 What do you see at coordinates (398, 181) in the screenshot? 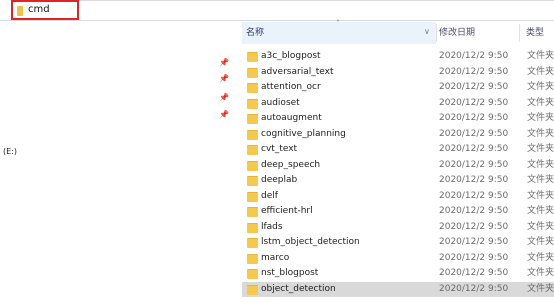
I see `file-row: deeplab 2020/12/2 9:50 文件夹` at bounding box center [398, 181].